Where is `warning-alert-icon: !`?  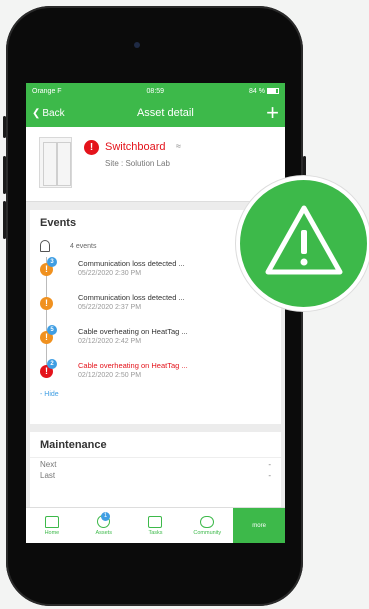 warning-alert-icon: ! is located at coordinates (46, 303).